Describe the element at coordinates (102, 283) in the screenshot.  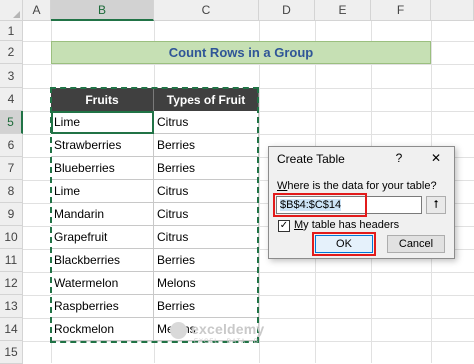
I see `table-cell-fruit: Watermelon` at that location.